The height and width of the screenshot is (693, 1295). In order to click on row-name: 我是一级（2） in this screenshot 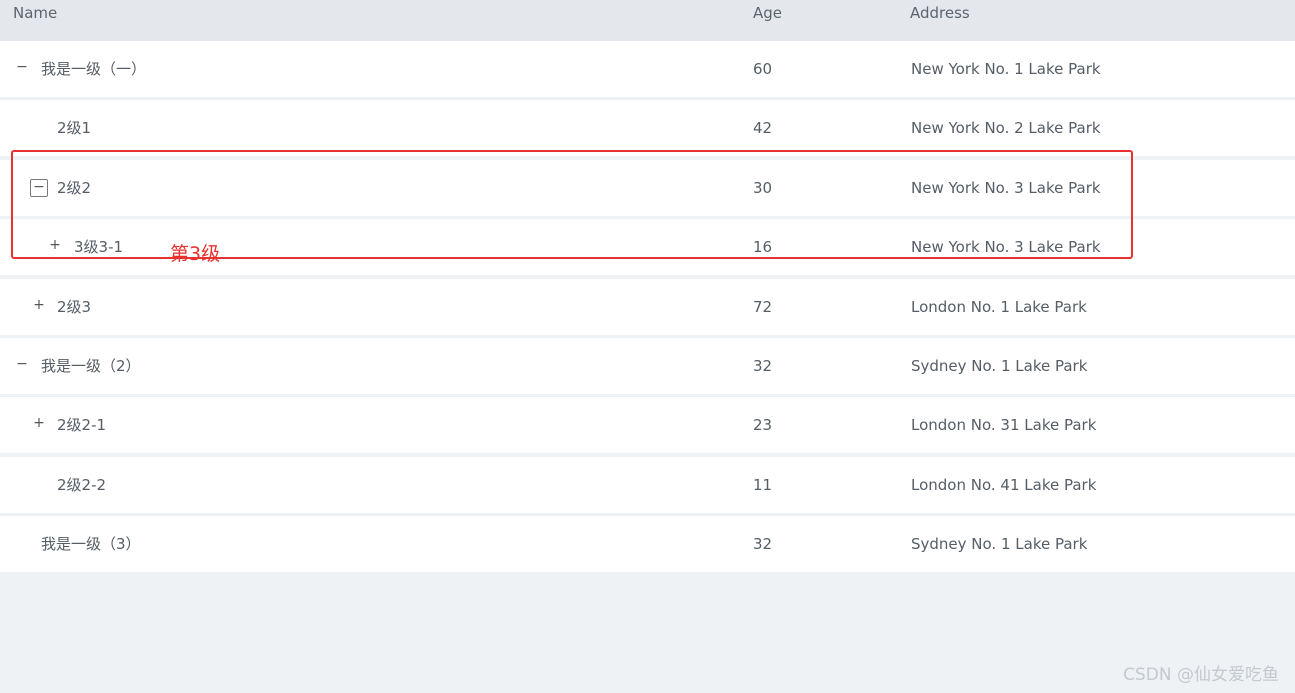, I will do `click(91, 366)`.